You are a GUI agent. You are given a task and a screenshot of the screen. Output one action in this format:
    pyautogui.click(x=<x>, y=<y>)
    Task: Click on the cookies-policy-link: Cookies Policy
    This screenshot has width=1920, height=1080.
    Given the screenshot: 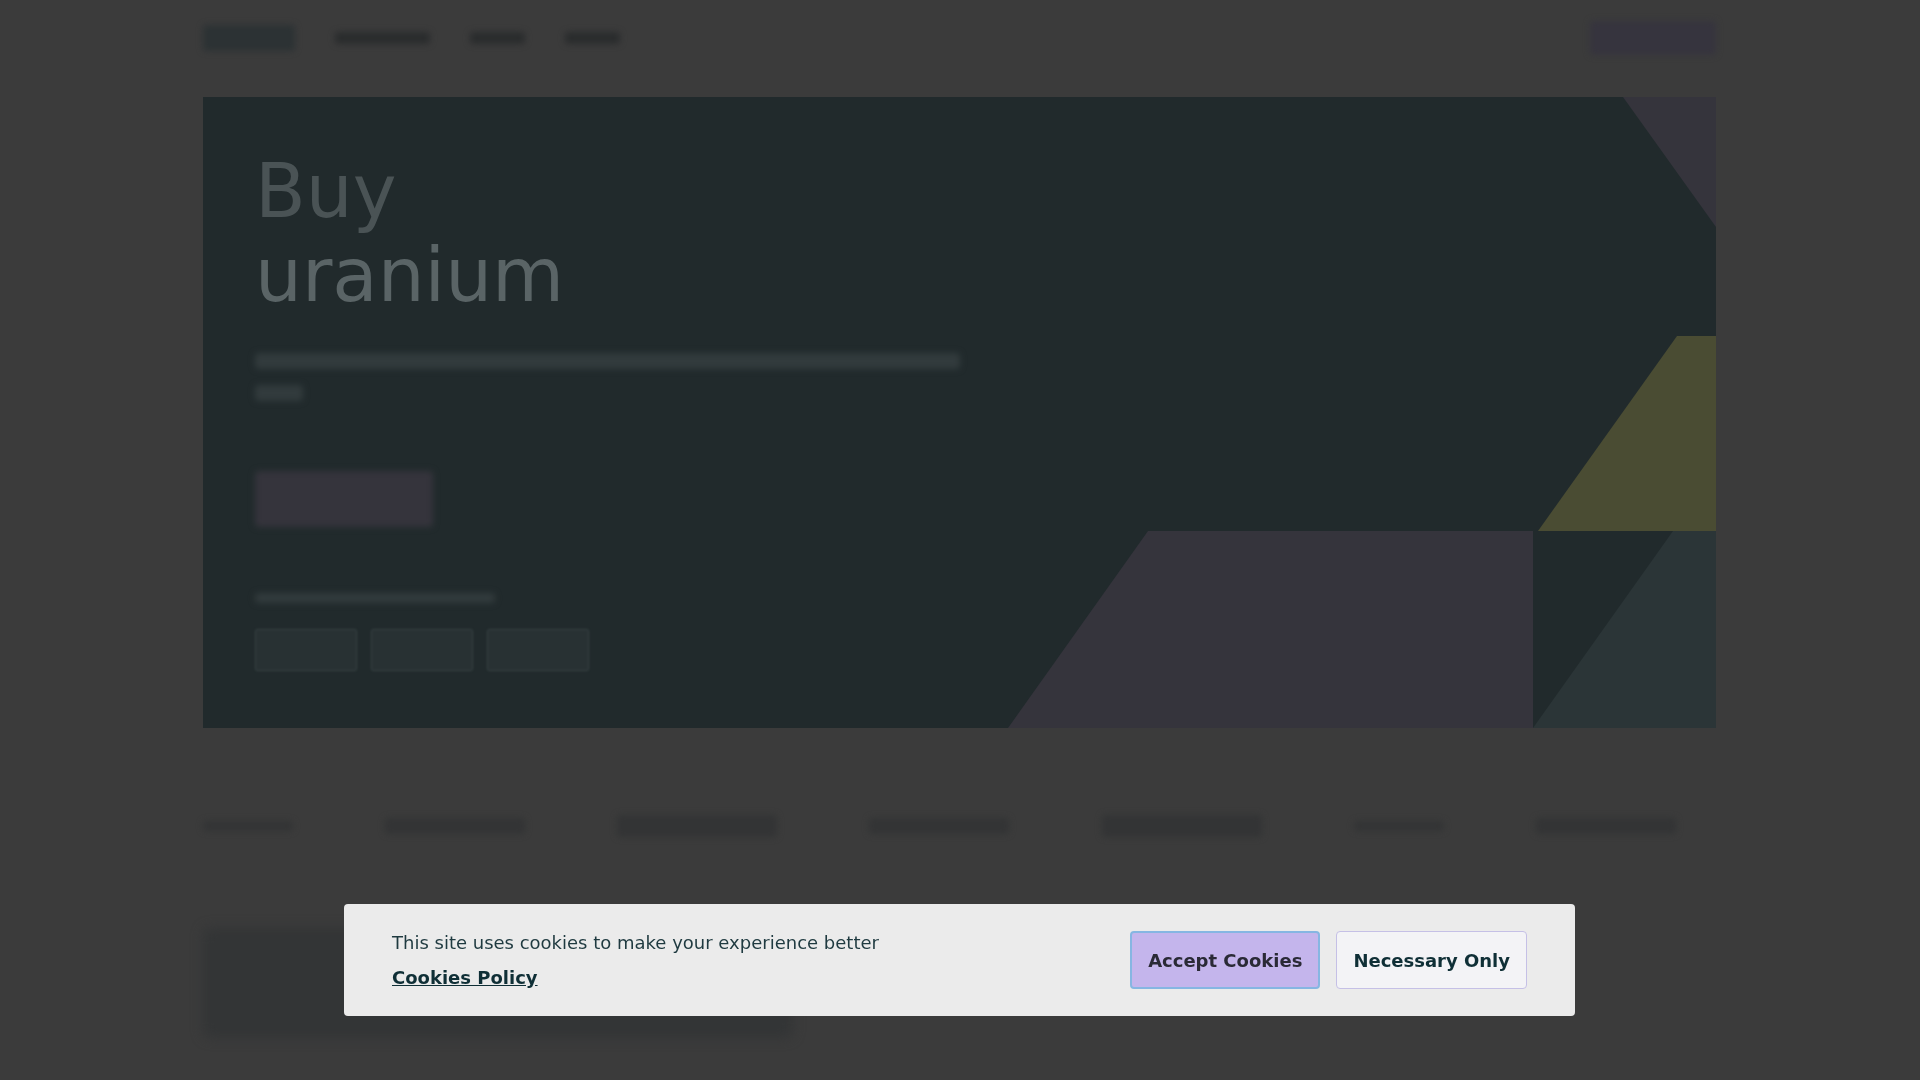 What is the action you would take?
    pyautogui.click(x=465, y=977)
    